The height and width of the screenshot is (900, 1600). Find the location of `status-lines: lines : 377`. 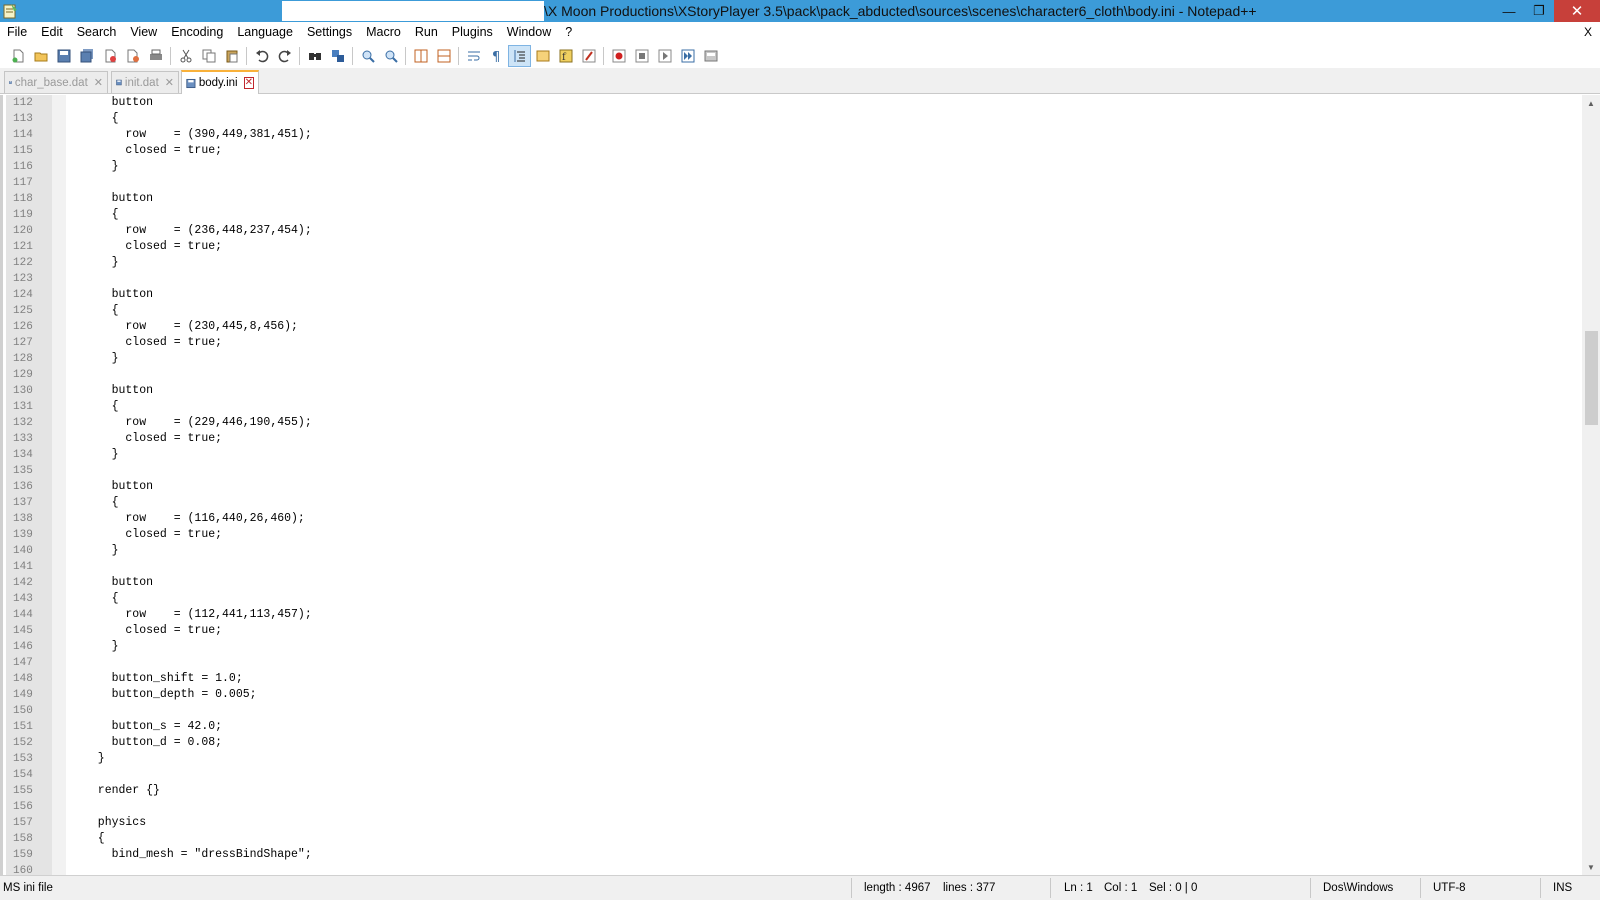

status-lines: lines : 377 is located at coordinates (969, 888).